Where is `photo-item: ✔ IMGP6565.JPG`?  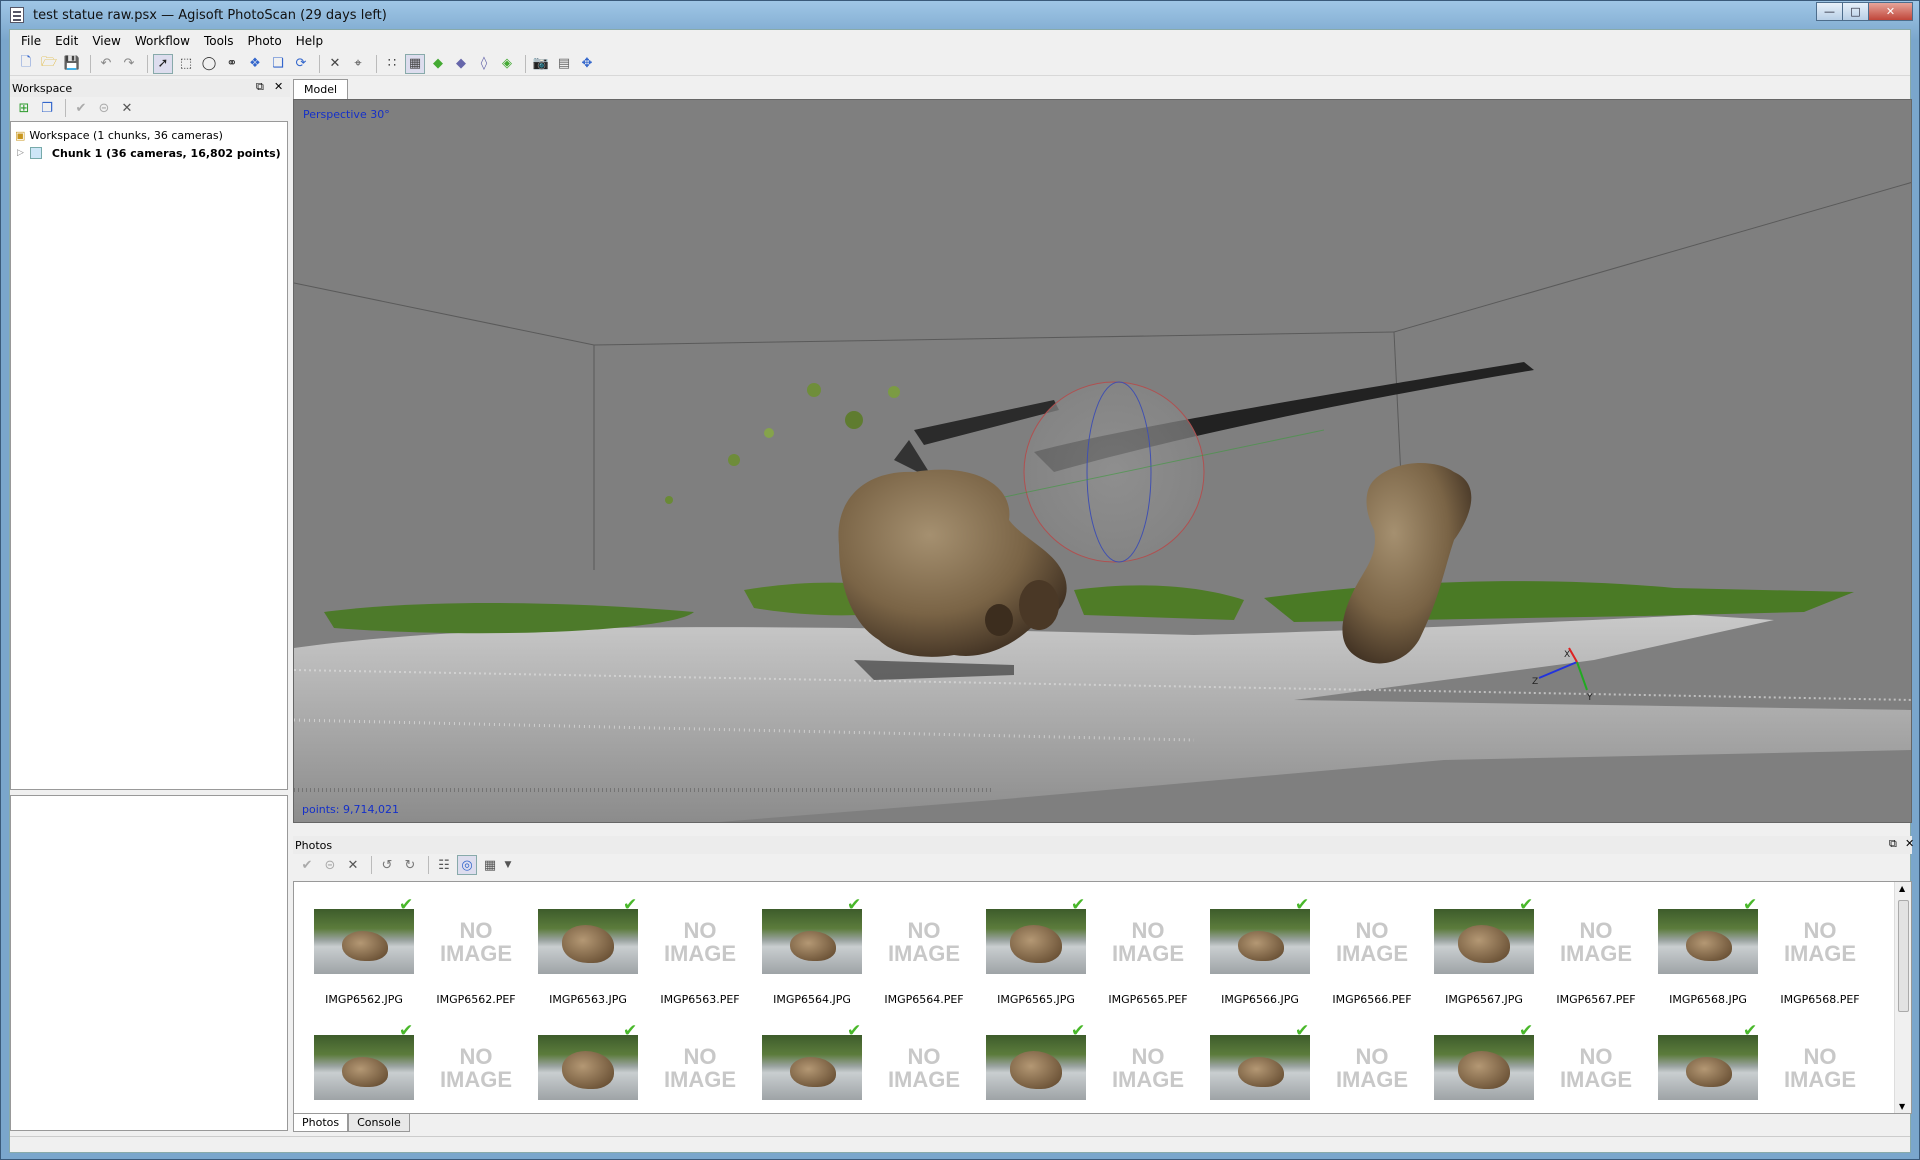 photo-item: ✔ IMGP6565.JPG is located at coordinates (1026, 953).